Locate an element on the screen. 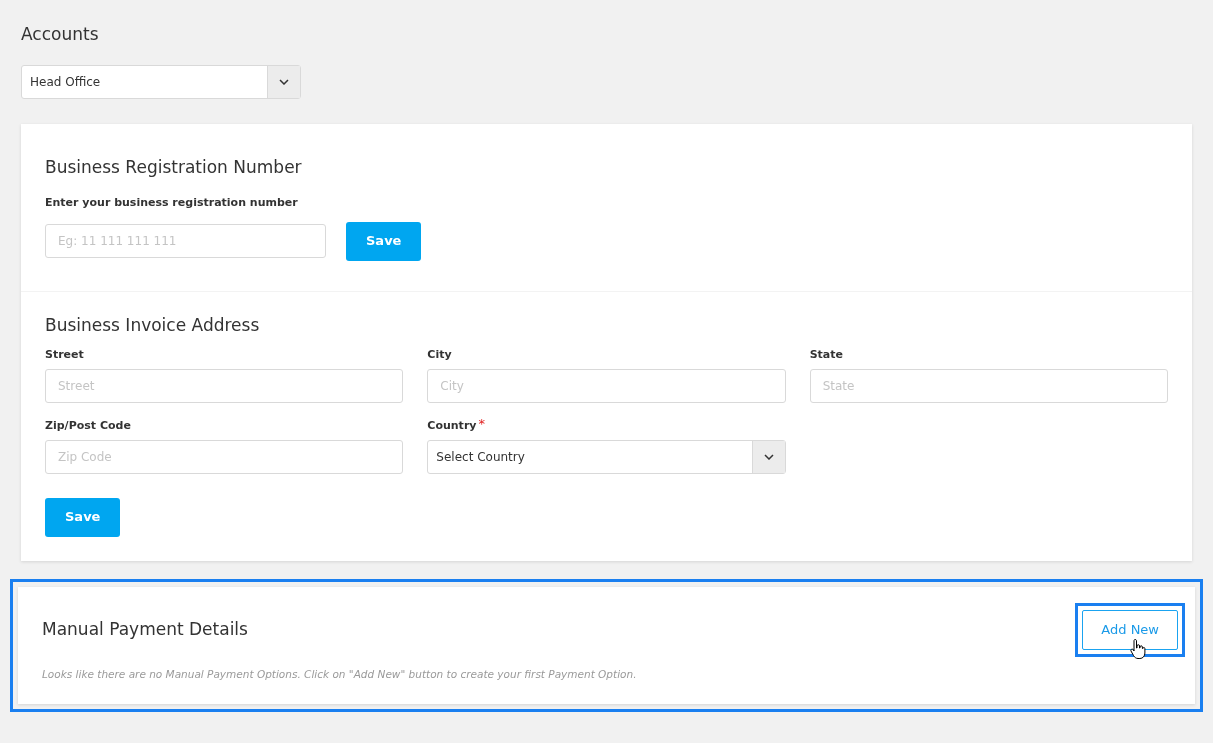  input-field: State is located at coordinates (988, 385).